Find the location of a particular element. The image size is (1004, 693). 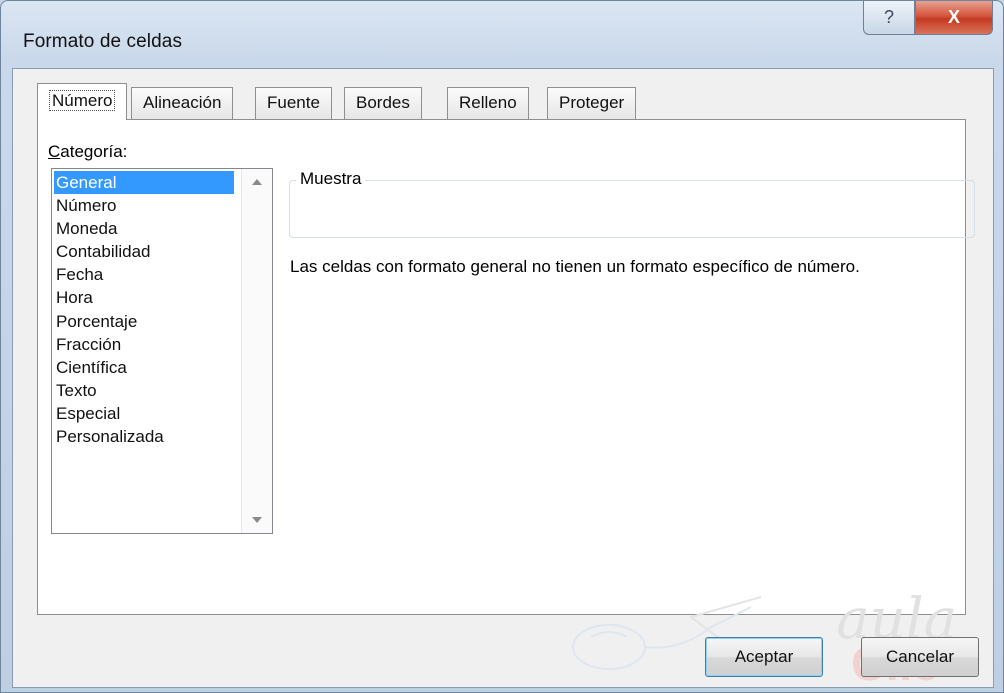

tab-fuente: Fuente is located at coordinates (293, 103).